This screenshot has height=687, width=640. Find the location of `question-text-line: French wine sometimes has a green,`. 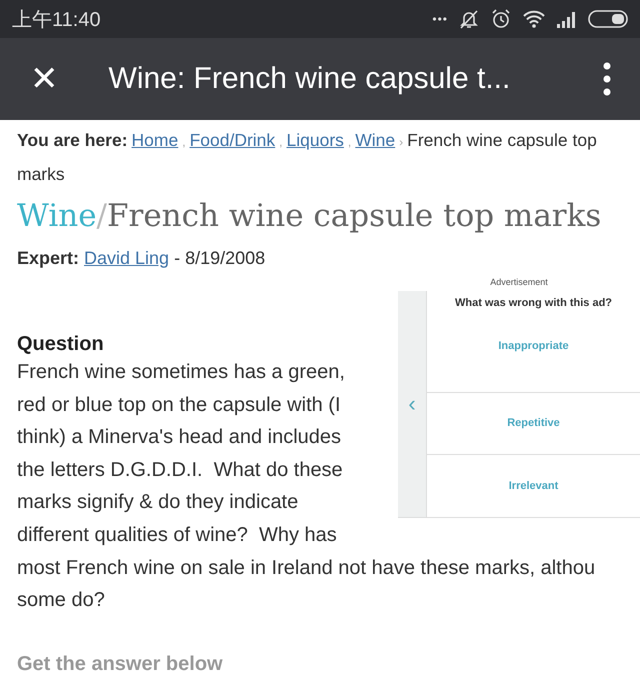

question-text-line: French wine sometimes has a green, is located at coordinates (181, 372).